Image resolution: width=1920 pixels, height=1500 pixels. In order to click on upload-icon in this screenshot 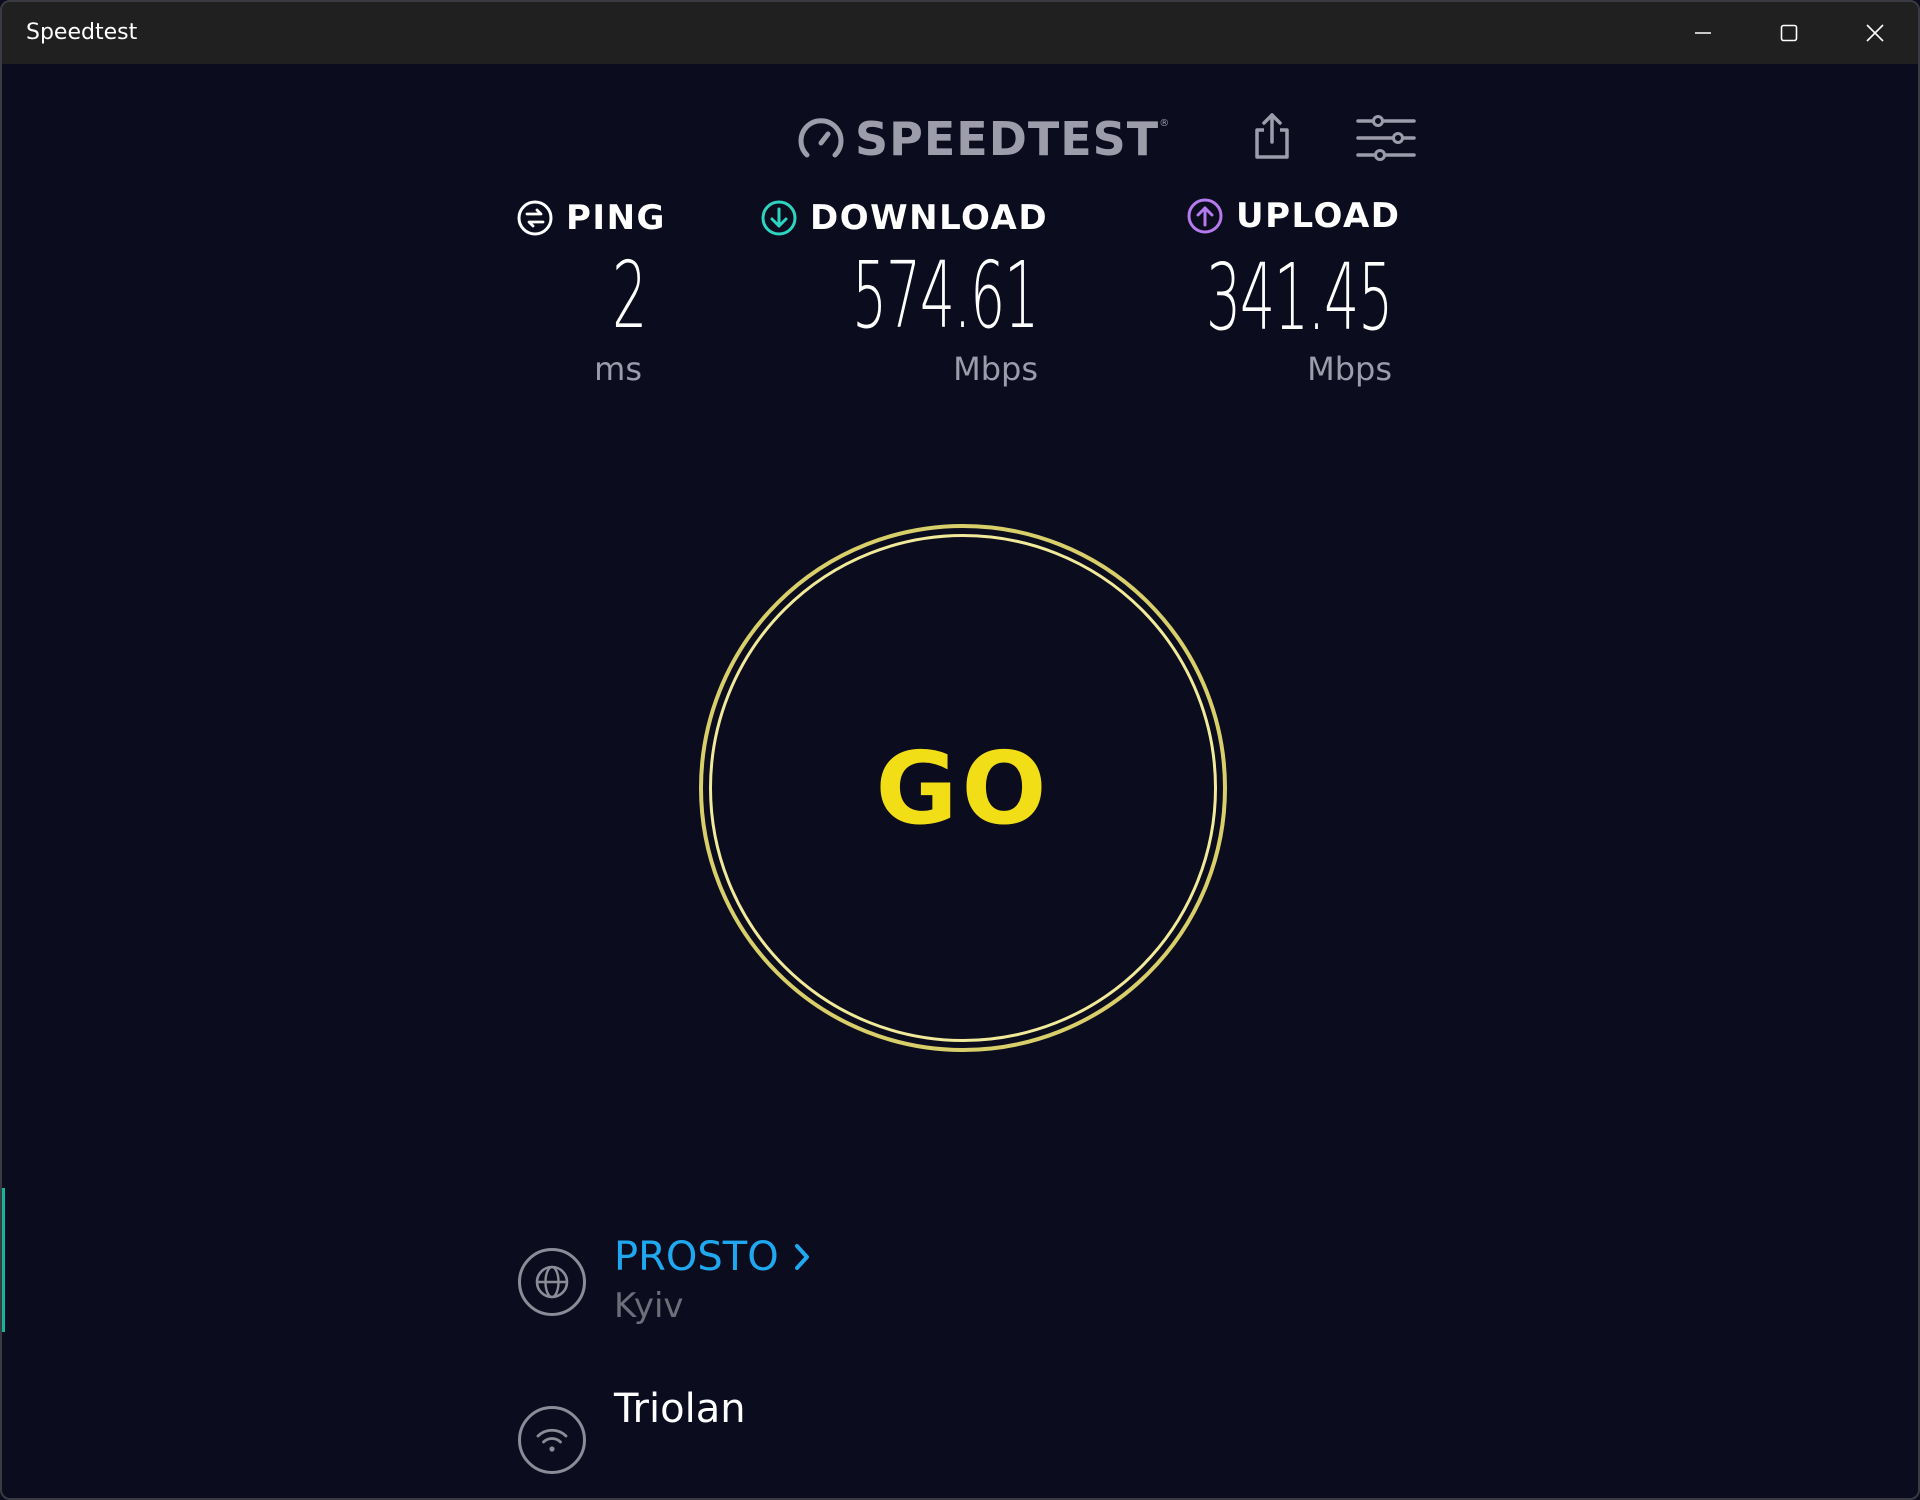, I will do `click(1205, 216)`.